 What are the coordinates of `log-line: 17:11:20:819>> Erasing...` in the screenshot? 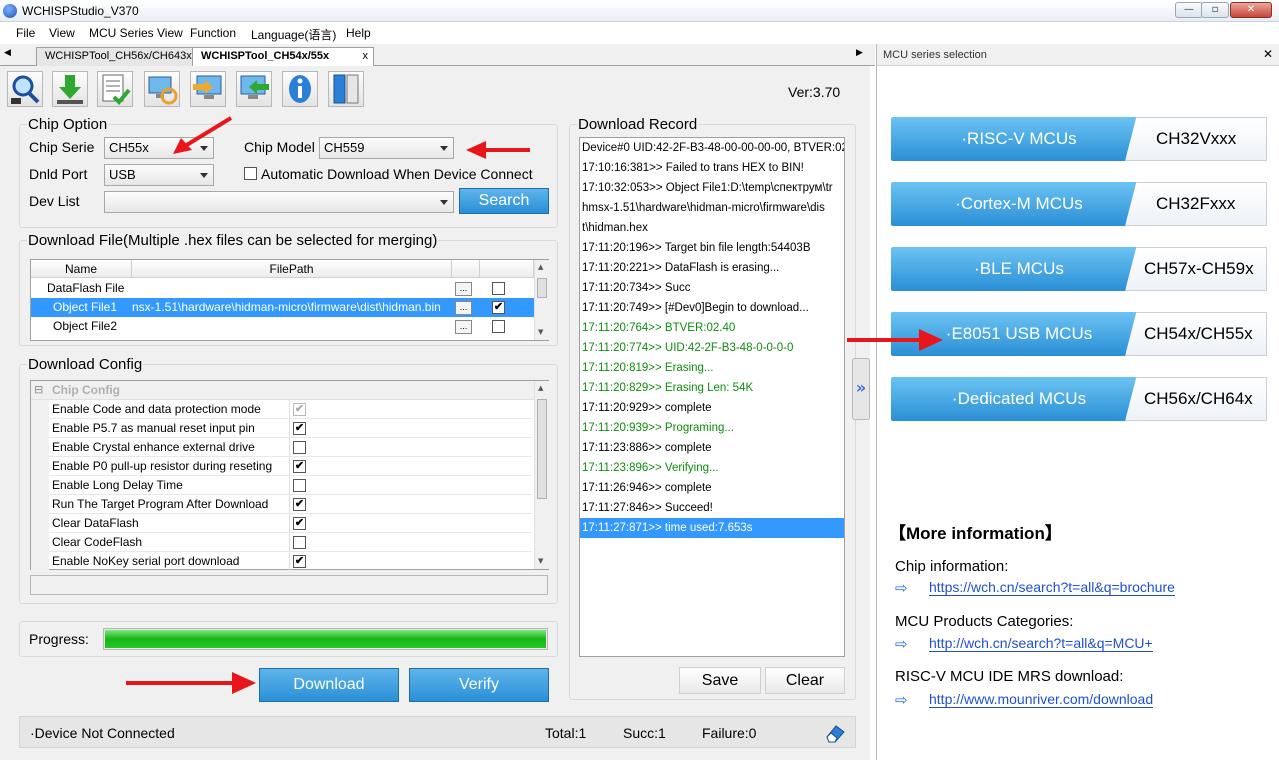 It's located at (712, 368).